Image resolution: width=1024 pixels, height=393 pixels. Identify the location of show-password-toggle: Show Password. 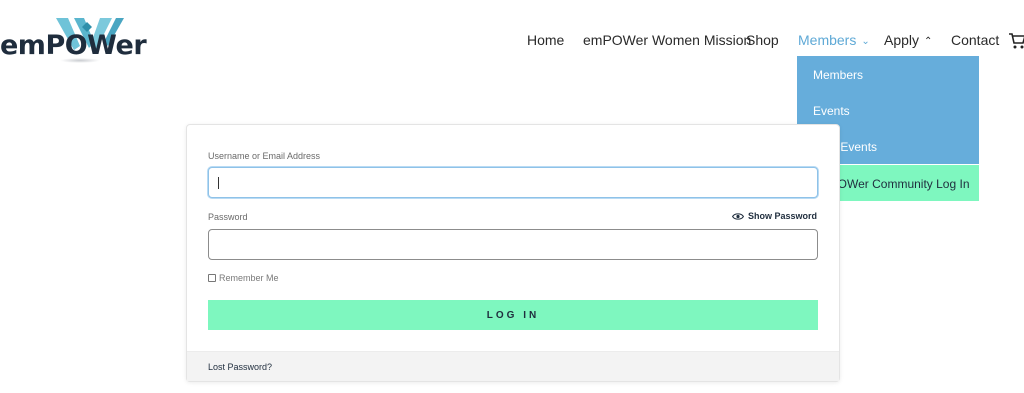
(774, 216).